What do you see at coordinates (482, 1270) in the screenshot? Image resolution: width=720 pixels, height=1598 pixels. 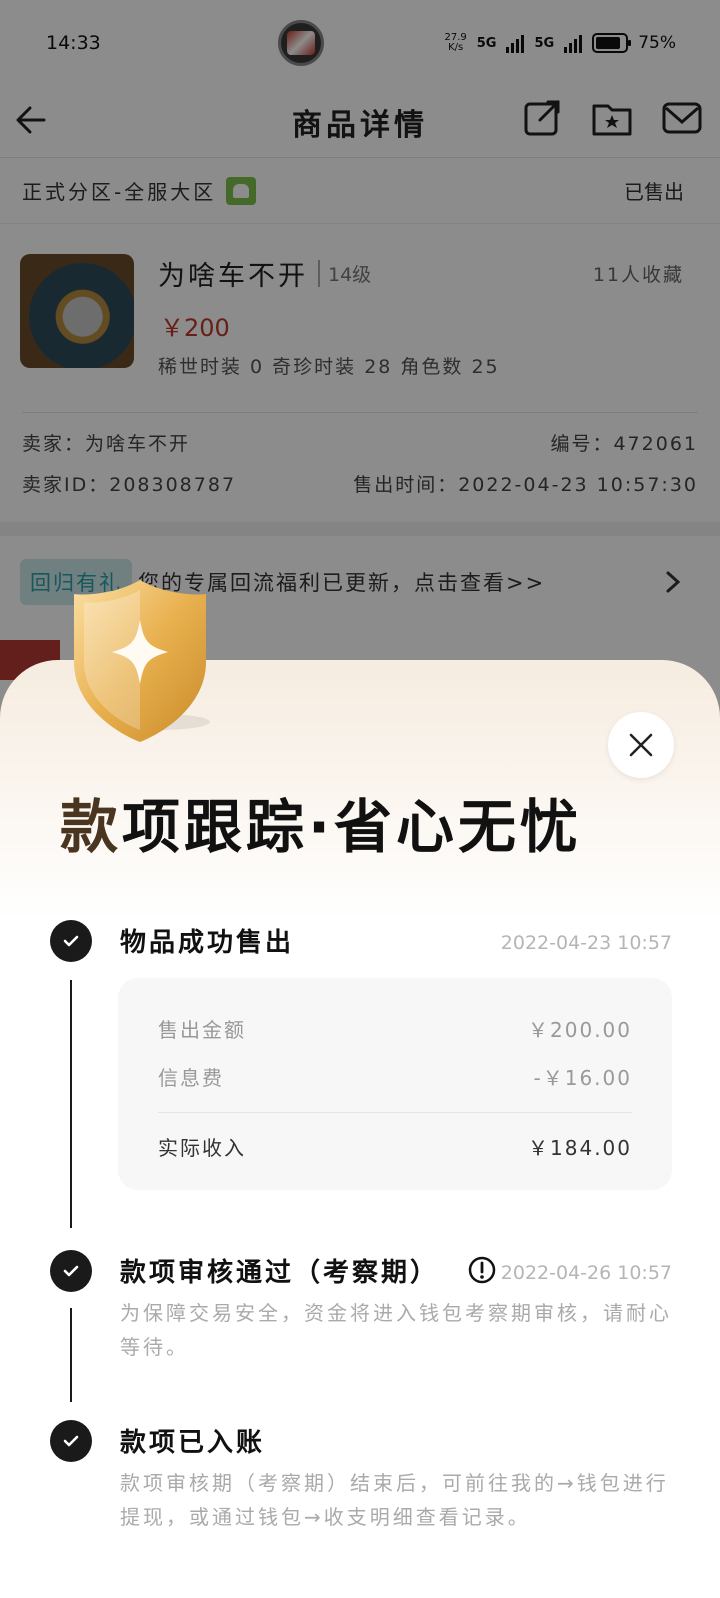 I see `warning-circle-icon` at bounding box center [482, 1270].